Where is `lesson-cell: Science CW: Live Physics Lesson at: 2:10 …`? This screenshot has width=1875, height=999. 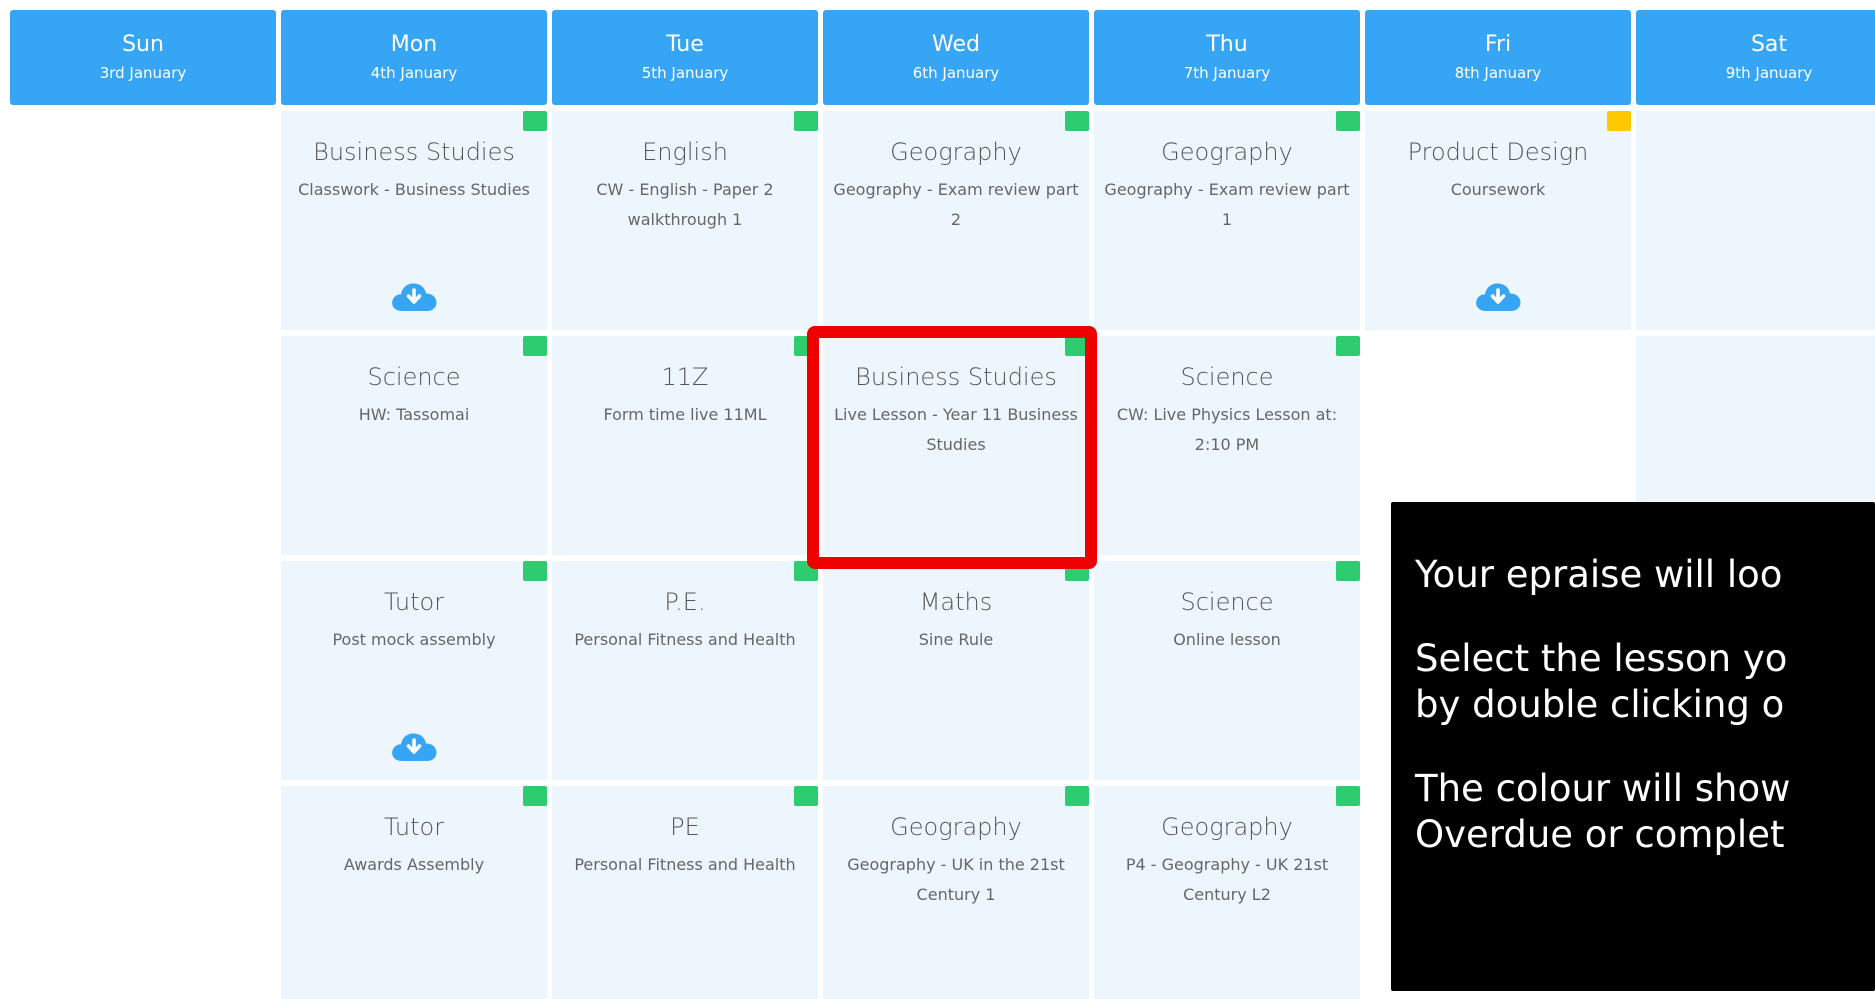
lesson-cell: Science CW: Live Physics Lesson at: 2:10 … is located at coordinates (1227, 445).